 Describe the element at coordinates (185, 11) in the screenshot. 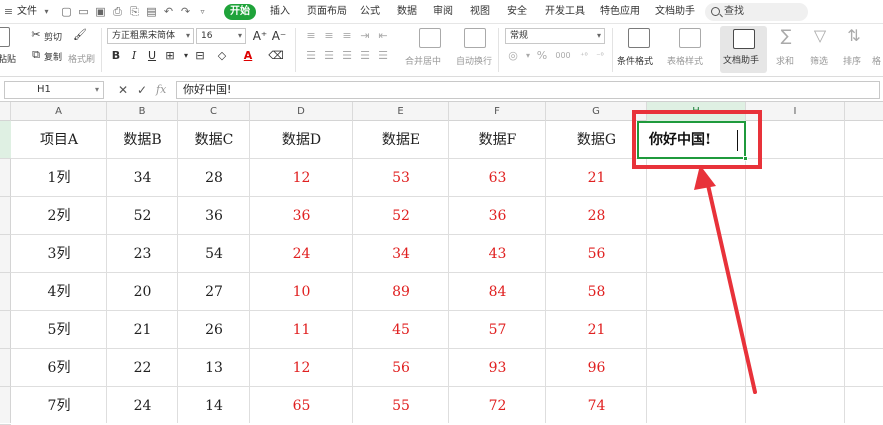

I see `redo-icon: ↷` at that location.